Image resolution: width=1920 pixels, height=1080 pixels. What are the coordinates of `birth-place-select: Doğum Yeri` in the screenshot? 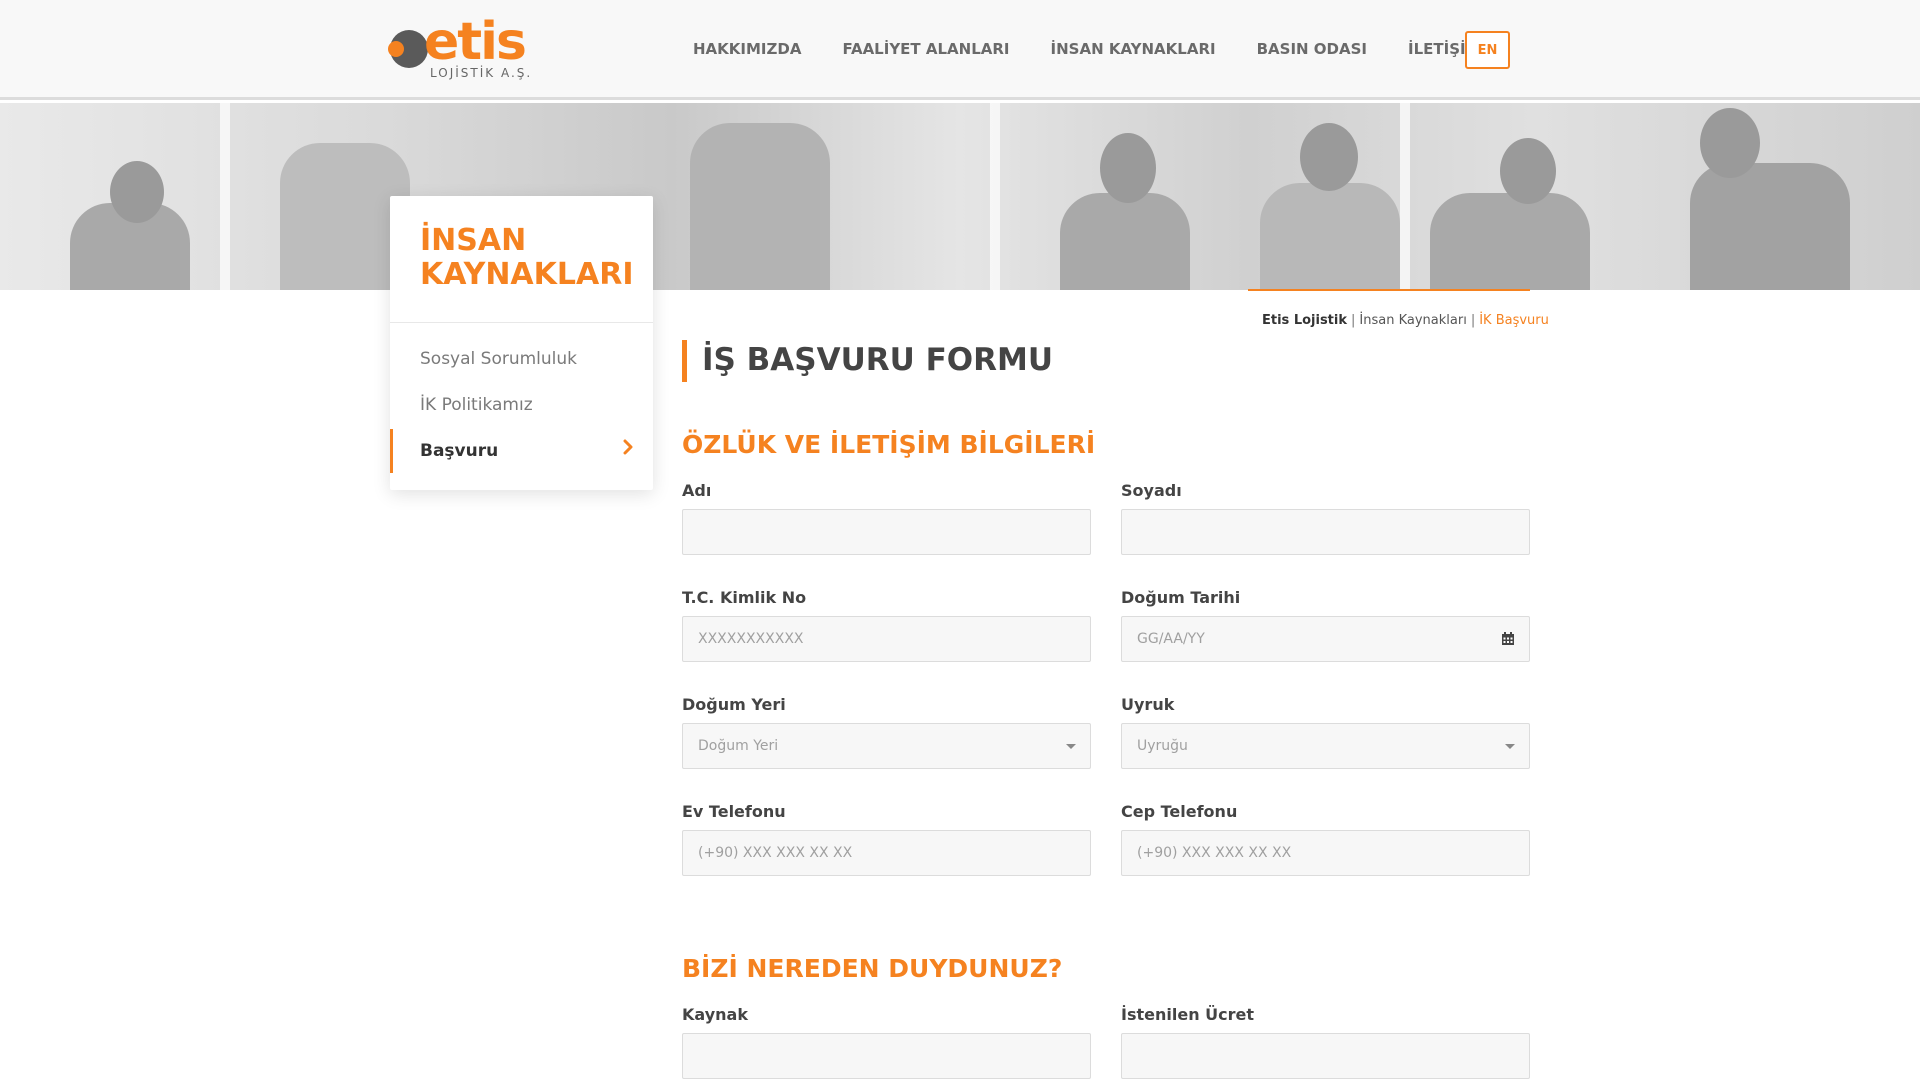 It's located at (886, 746).